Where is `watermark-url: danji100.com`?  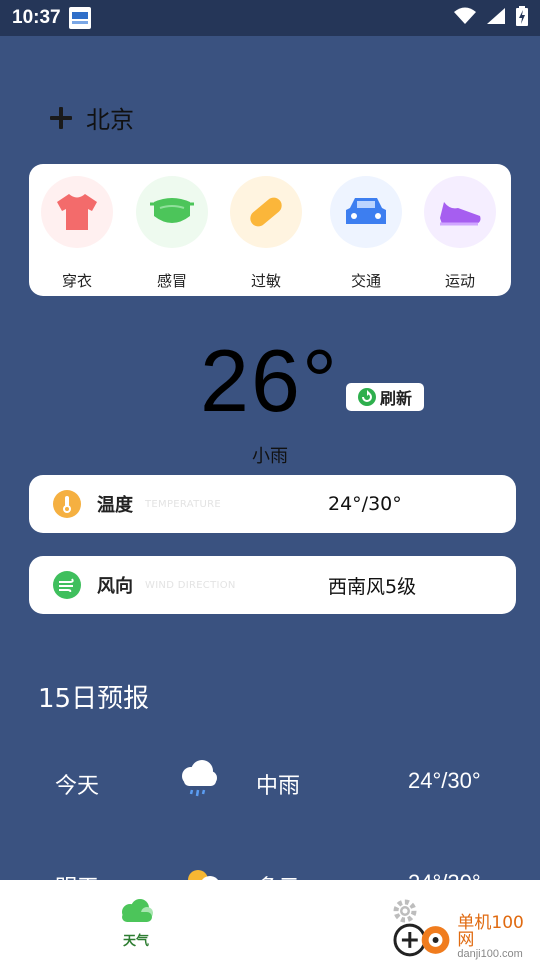 watermark-url: danji100.com is located at coordinates (490, 954).